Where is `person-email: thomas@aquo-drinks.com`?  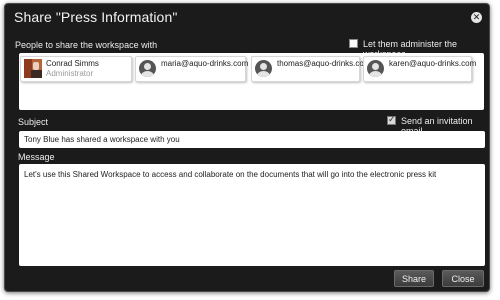
person-email: thomas@aquo-drinks.com is located at coordinates (324, 63).